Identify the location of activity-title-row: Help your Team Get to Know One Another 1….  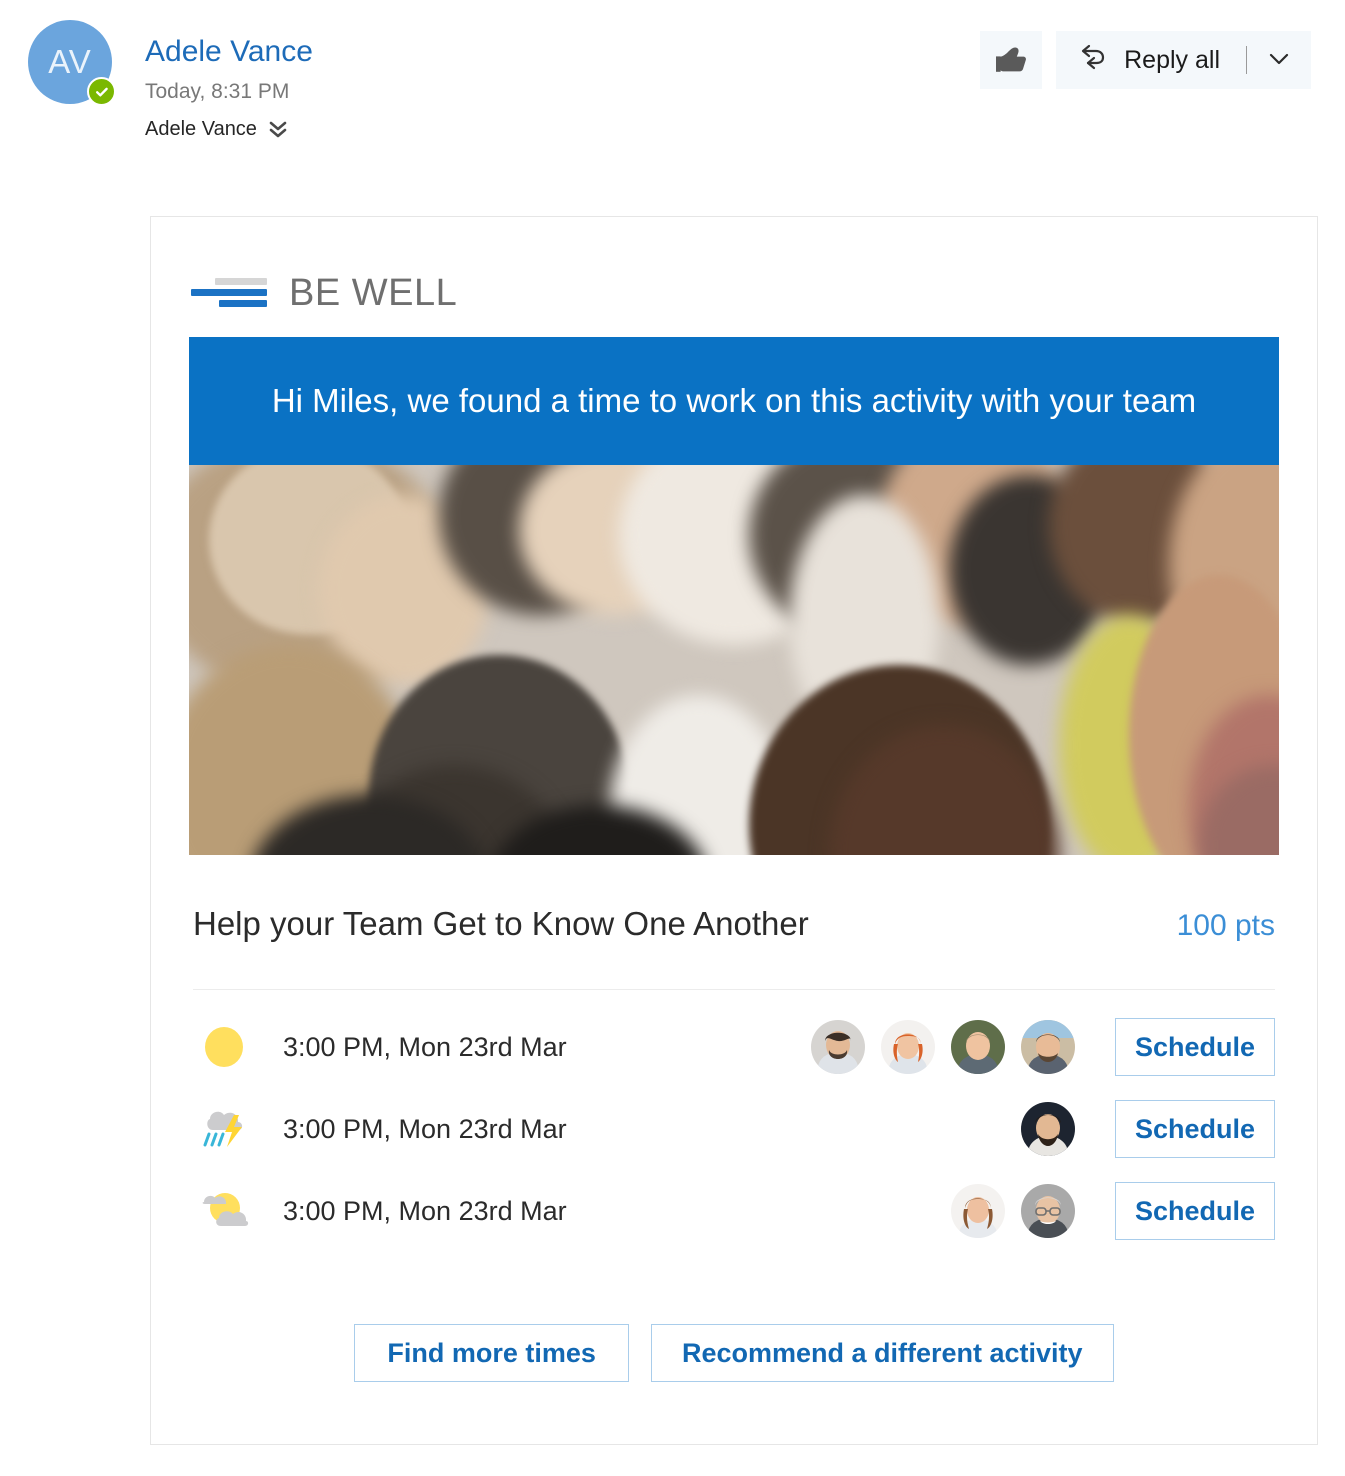
(734, 924).